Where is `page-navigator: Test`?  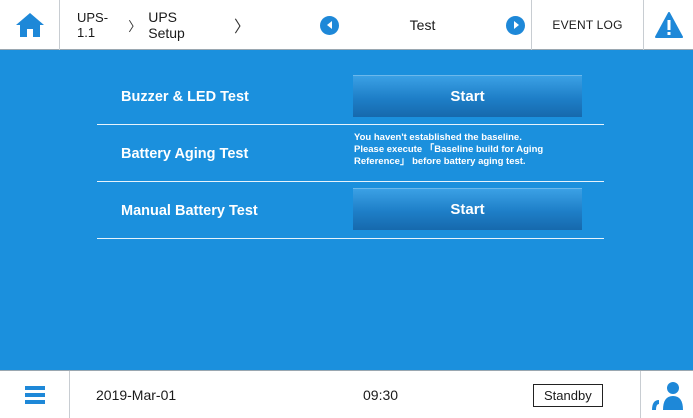
page-navigator: Test is located at coordinates (423, 25).